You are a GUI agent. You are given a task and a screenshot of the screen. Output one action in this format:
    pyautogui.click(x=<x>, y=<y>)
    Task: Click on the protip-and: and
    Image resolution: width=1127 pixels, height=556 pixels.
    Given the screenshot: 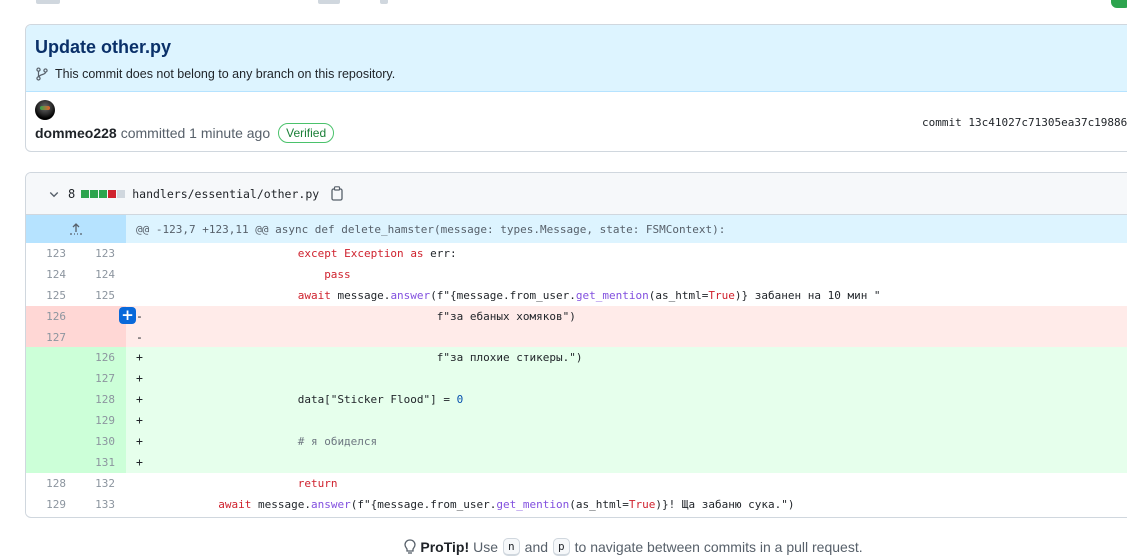 What is the action you would take?
    pyautogui.click(x=536, y=547)
    